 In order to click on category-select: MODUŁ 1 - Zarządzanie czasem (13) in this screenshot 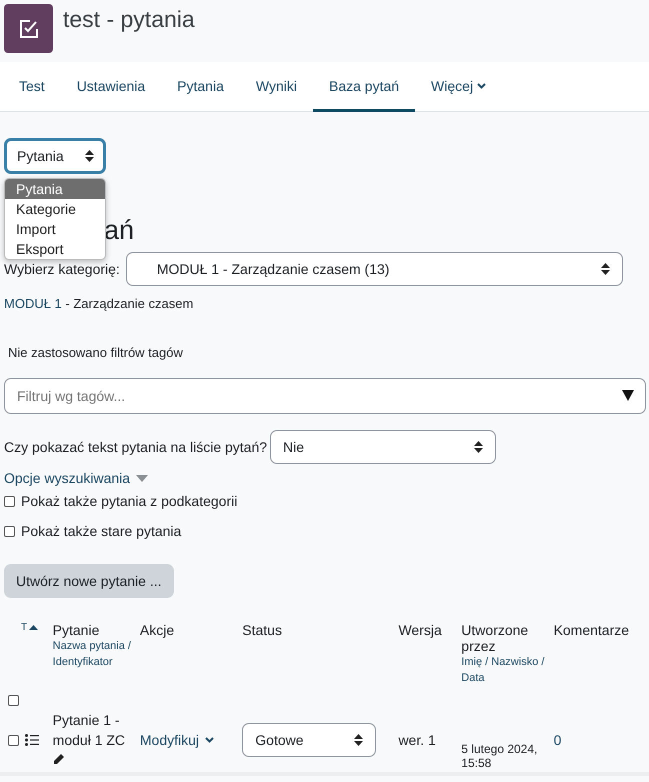, I will do `click(374, 269)`.